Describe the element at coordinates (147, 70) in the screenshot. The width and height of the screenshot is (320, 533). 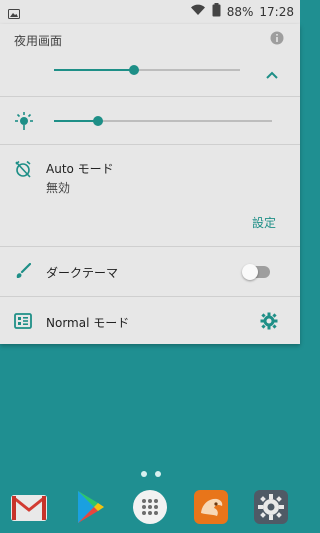
I see `night-slider` at that location.